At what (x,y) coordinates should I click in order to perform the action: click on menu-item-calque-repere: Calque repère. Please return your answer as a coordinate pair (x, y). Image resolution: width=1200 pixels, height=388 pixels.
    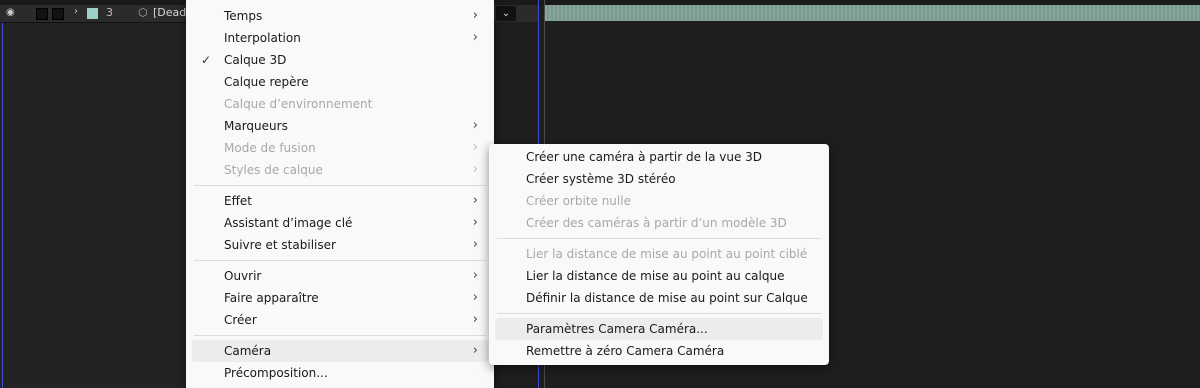
    Looking at the image, I should click on (340, 82).